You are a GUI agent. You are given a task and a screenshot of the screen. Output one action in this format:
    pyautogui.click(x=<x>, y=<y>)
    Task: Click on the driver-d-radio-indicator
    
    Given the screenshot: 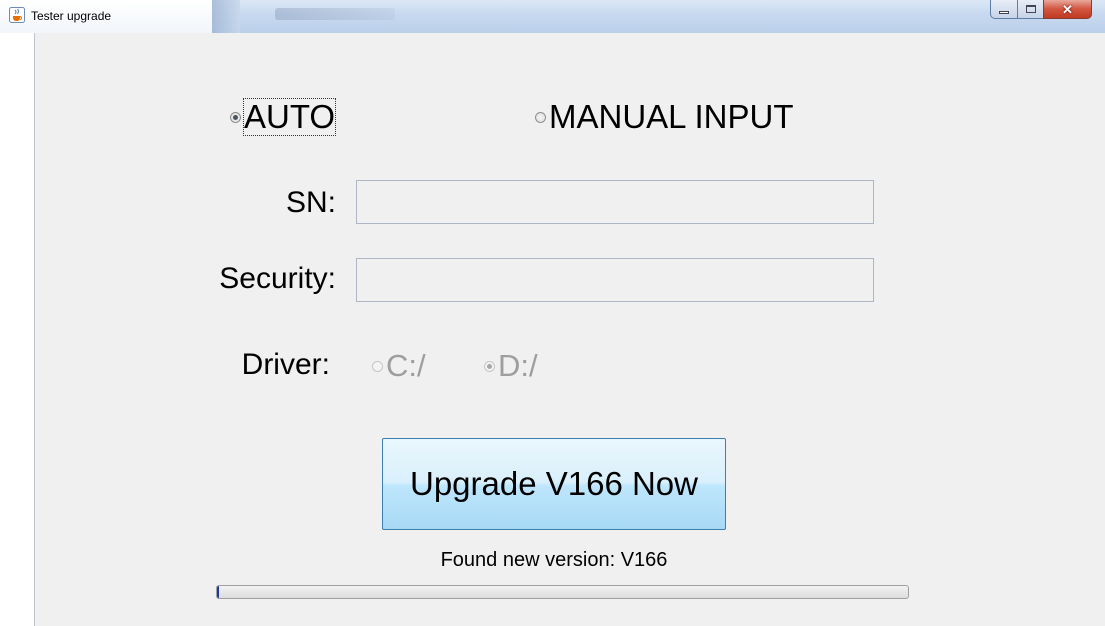 What is the action you would take?
    pyautogui.click(x=489, y=366)
    